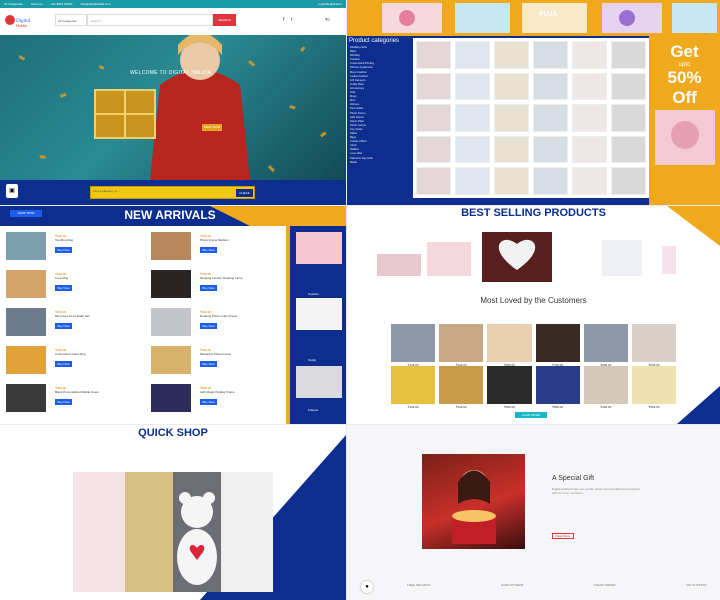  I want to click on floating-cart-button: ▣, so click(12, 191).